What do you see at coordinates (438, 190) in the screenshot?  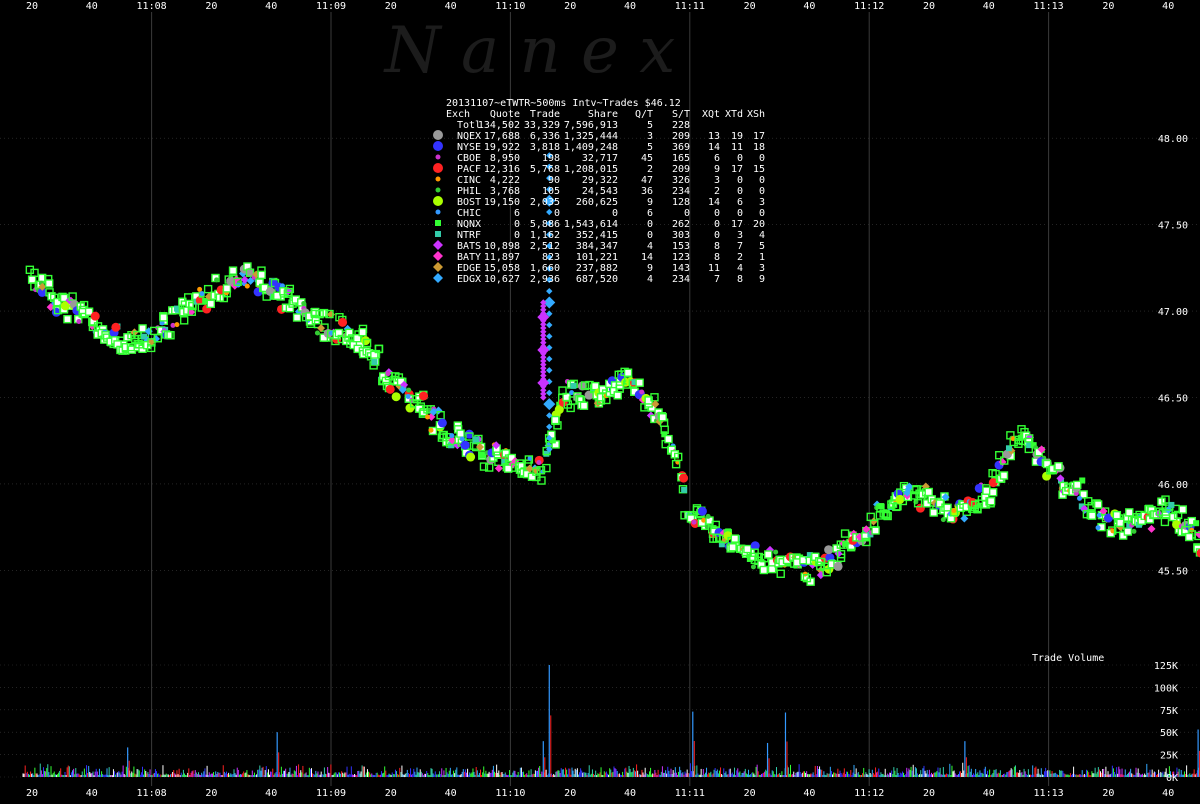 I see `legend-swatch-phil` at bounding box center [438, 190].